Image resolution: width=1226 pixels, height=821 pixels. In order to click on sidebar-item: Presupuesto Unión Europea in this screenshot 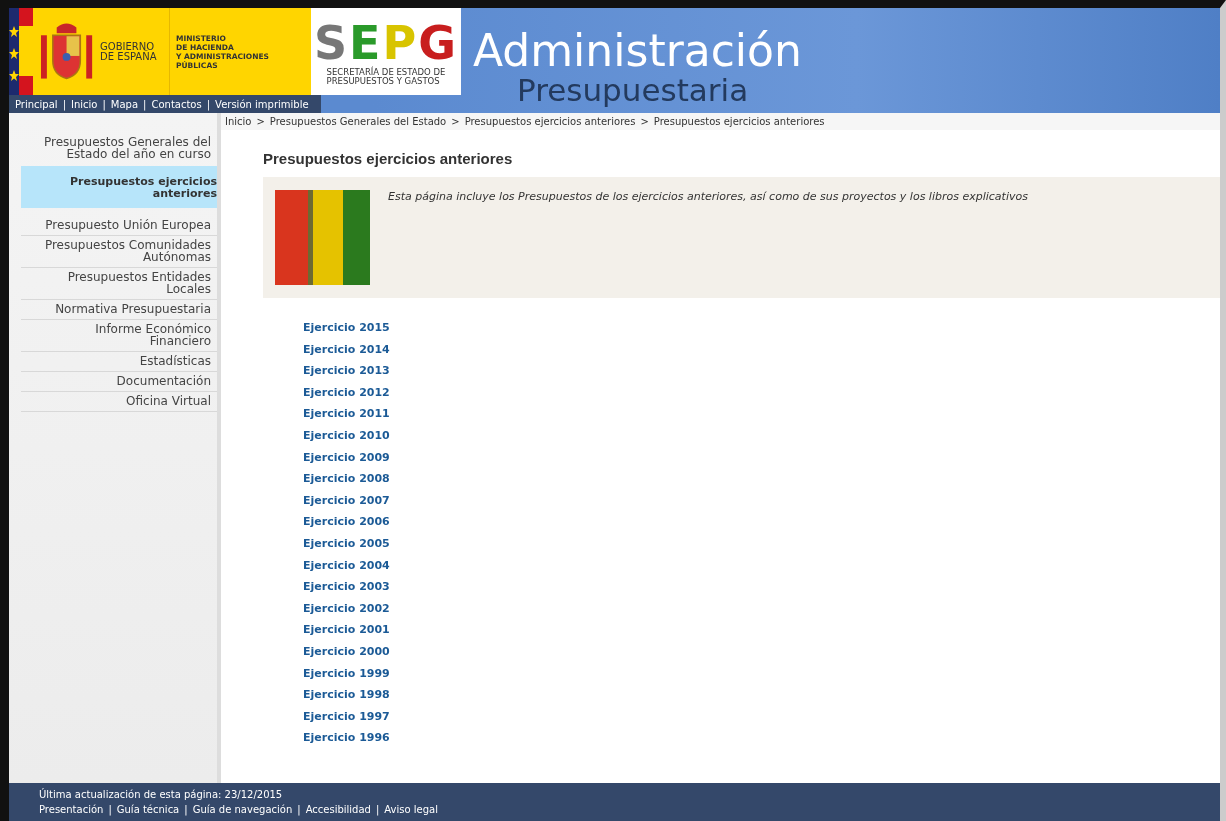, I will do `click(119, 226)`.